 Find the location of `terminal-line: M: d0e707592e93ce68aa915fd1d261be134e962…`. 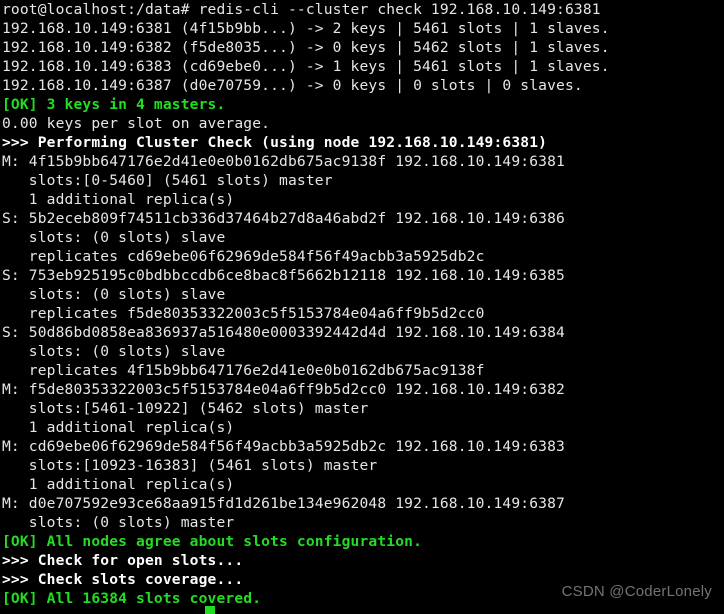

terminal-line: M: d0e707592e93ce68aa915fd1d261be134e962… is located at coordinates (283, 503).